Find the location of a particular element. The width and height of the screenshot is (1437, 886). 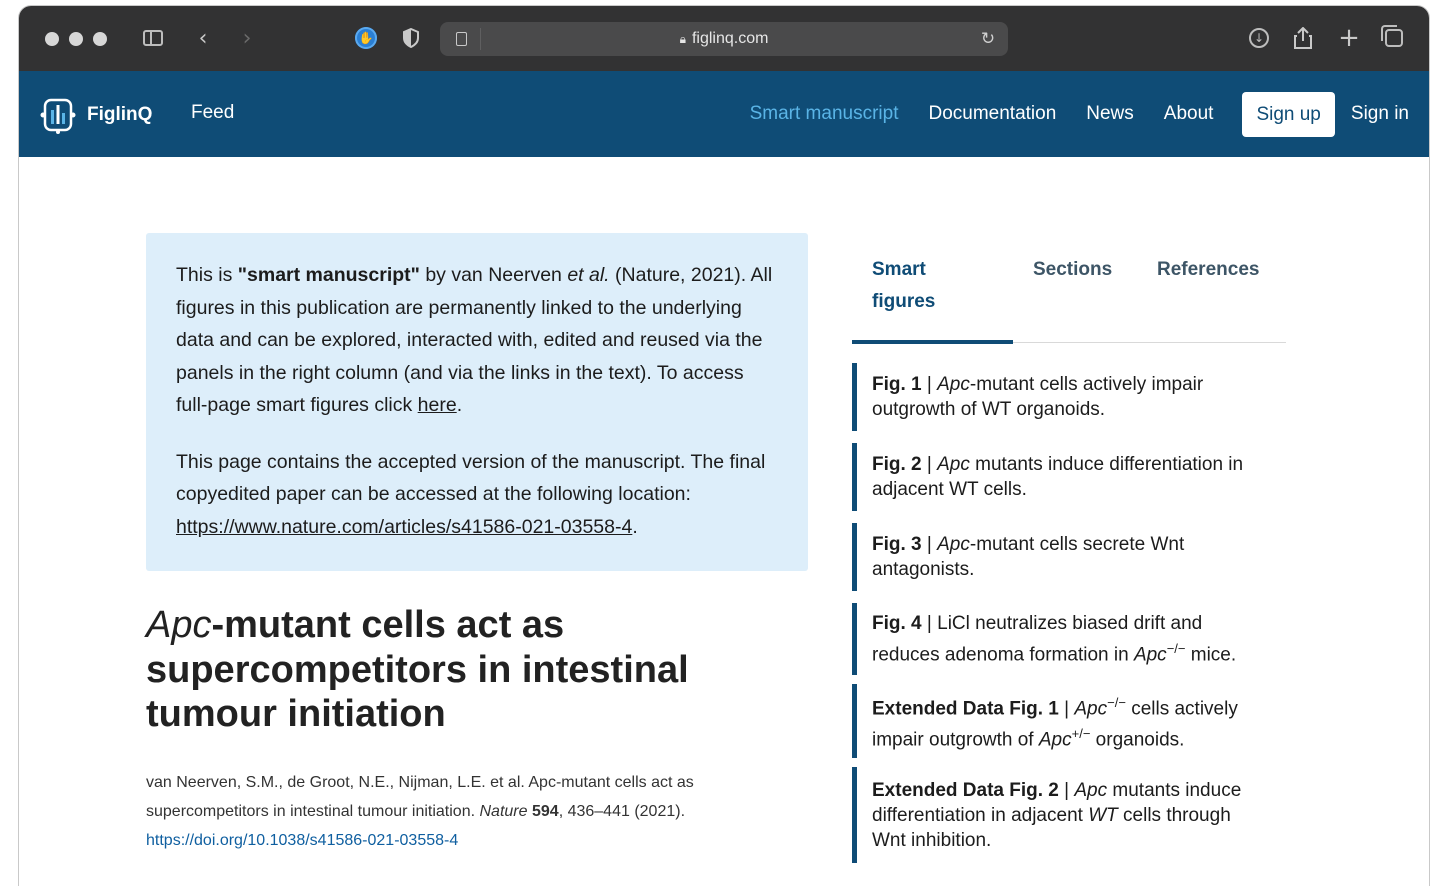

forward-icon: › is located at coordinates (247, 38).